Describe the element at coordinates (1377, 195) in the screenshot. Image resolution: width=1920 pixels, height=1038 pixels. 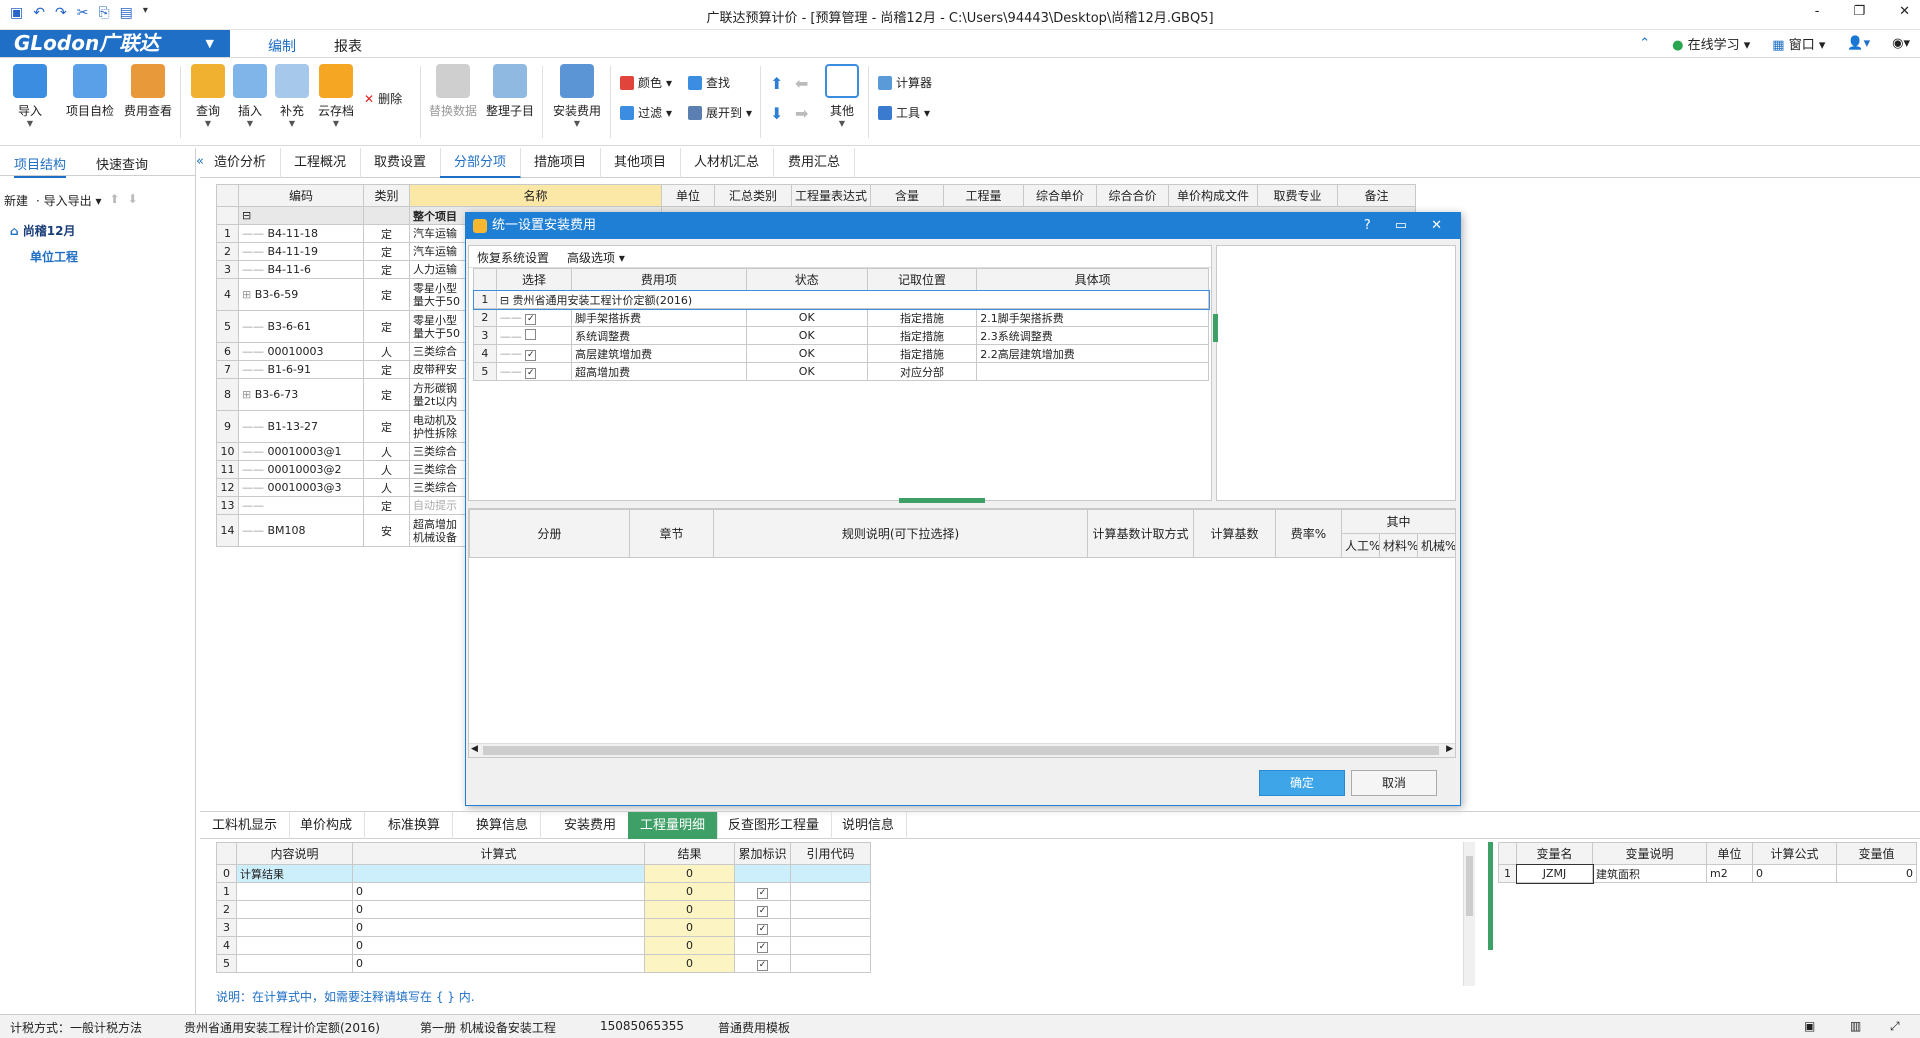
I see `col-remark: 备注` at that location.